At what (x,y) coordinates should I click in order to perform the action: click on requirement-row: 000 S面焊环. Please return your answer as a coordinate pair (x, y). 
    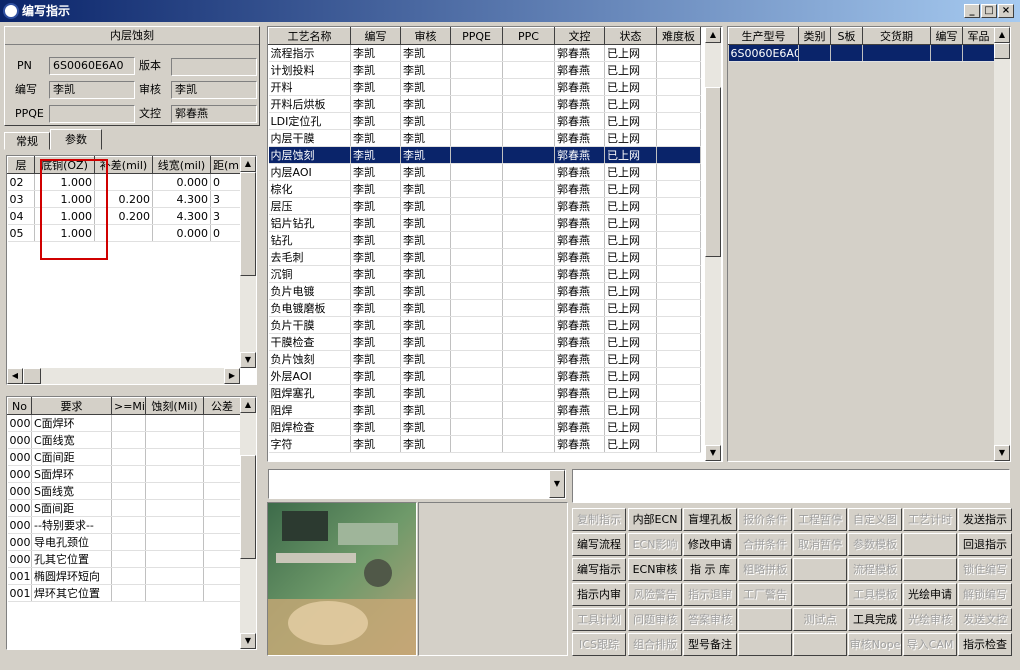
    Looking at the image, I should click on (124, 474).